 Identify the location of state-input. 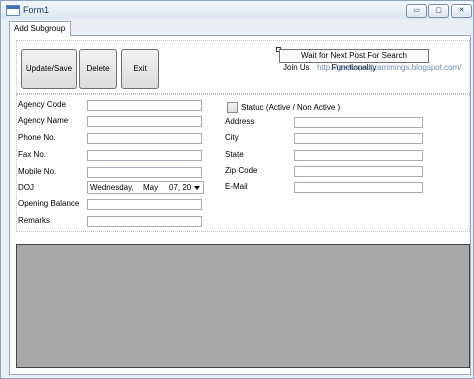
(358, 155).